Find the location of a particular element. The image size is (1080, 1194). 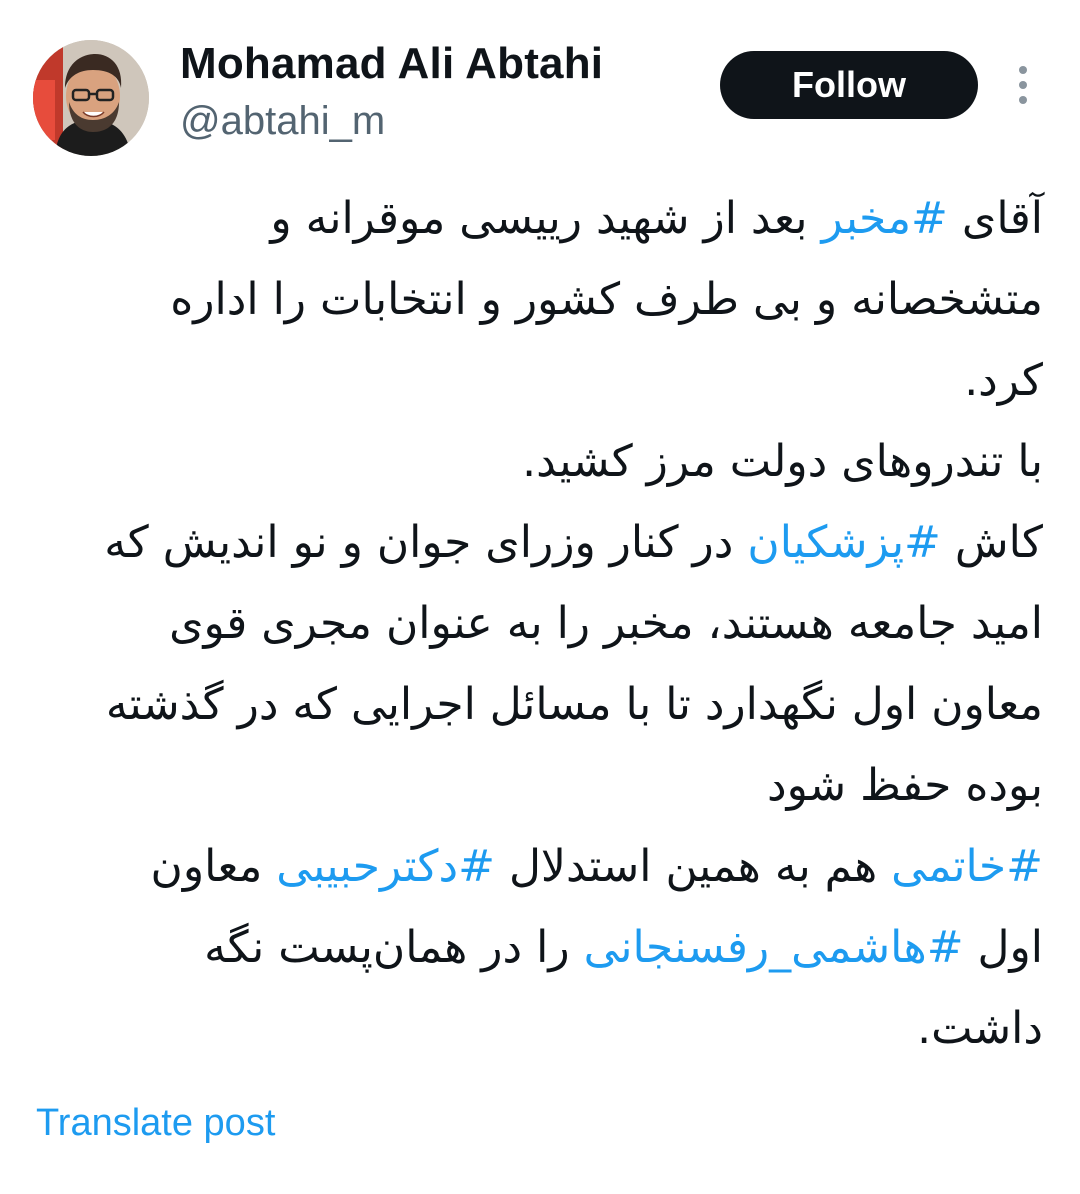

hashtag-link: #مخبر is located at coordinates (885, 218).